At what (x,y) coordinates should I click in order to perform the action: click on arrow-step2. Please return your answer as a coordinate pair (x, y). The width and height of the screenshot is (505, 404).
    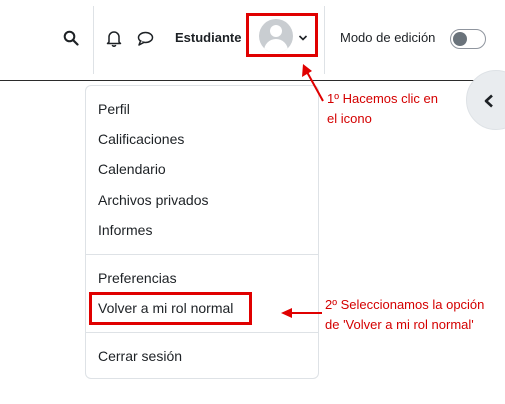
    Looking at the image, I should click on (301, 313).